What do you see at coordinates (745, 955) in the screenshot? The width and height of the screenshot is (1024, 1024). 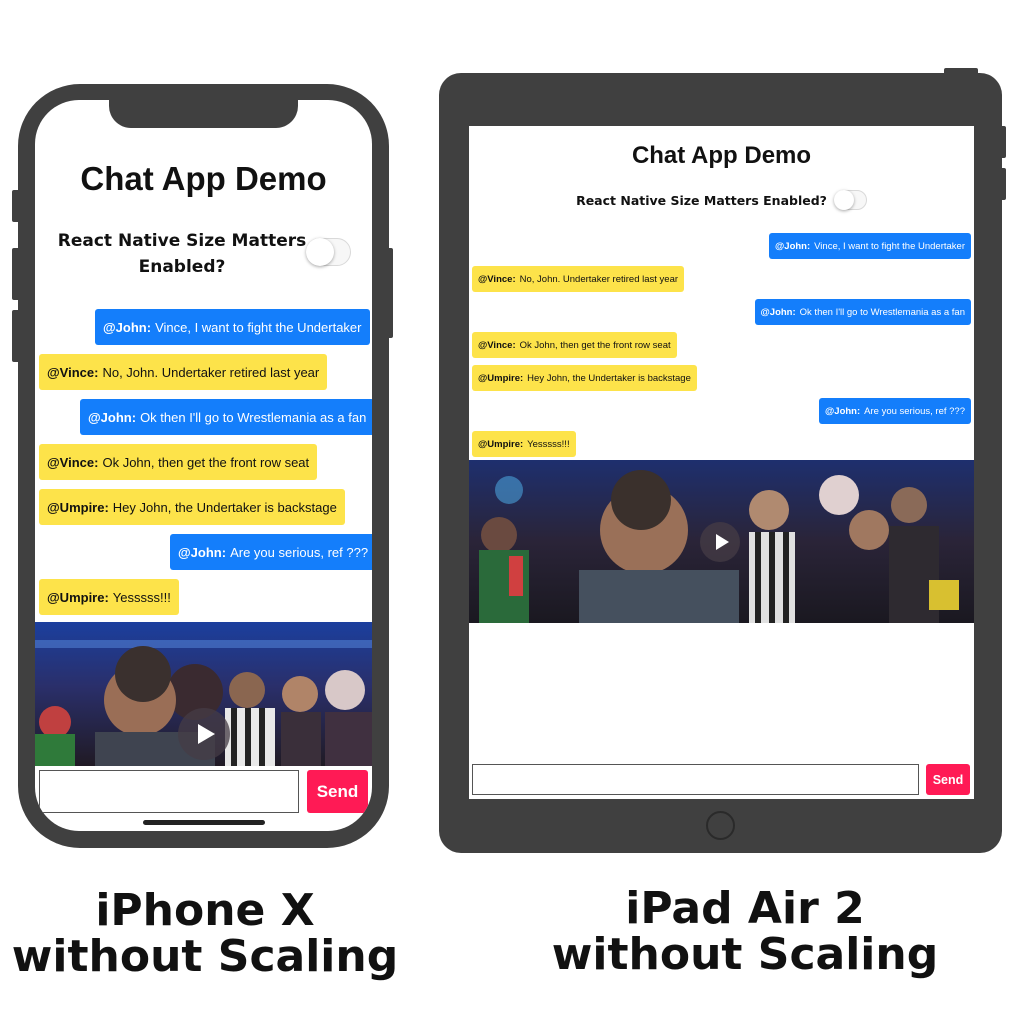 I see `ipad-caption-line2: without Scaling` at bounding box center [745, 955].